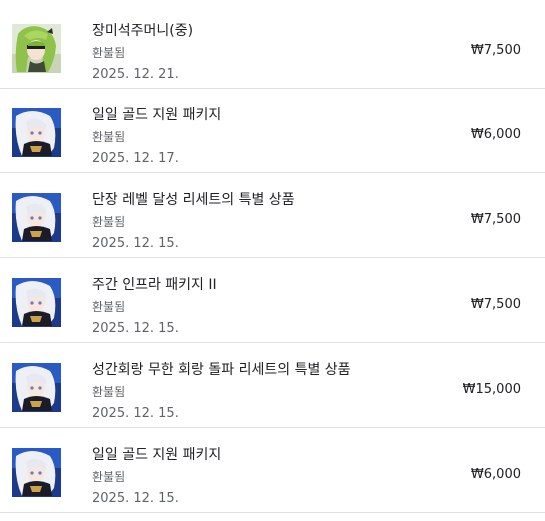 The height and width of the screenshot is (521, 545). I want to click on product-title: 주간 인프라 패키지 II, so click(154, 285).